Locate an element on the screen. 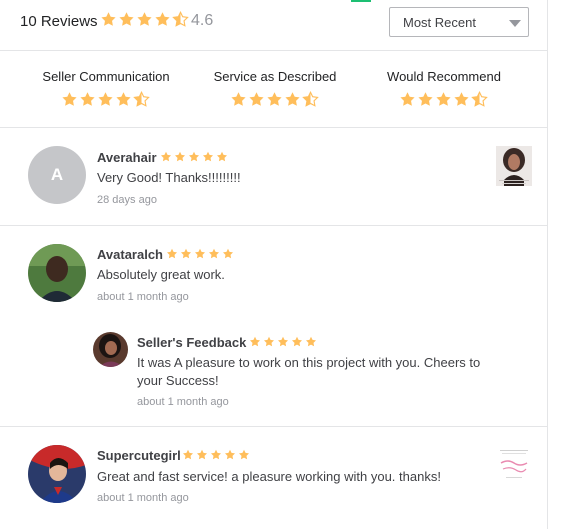 The image size is (568, 529). reviewer-name: Avataralch is located at coordinates (130, 254).